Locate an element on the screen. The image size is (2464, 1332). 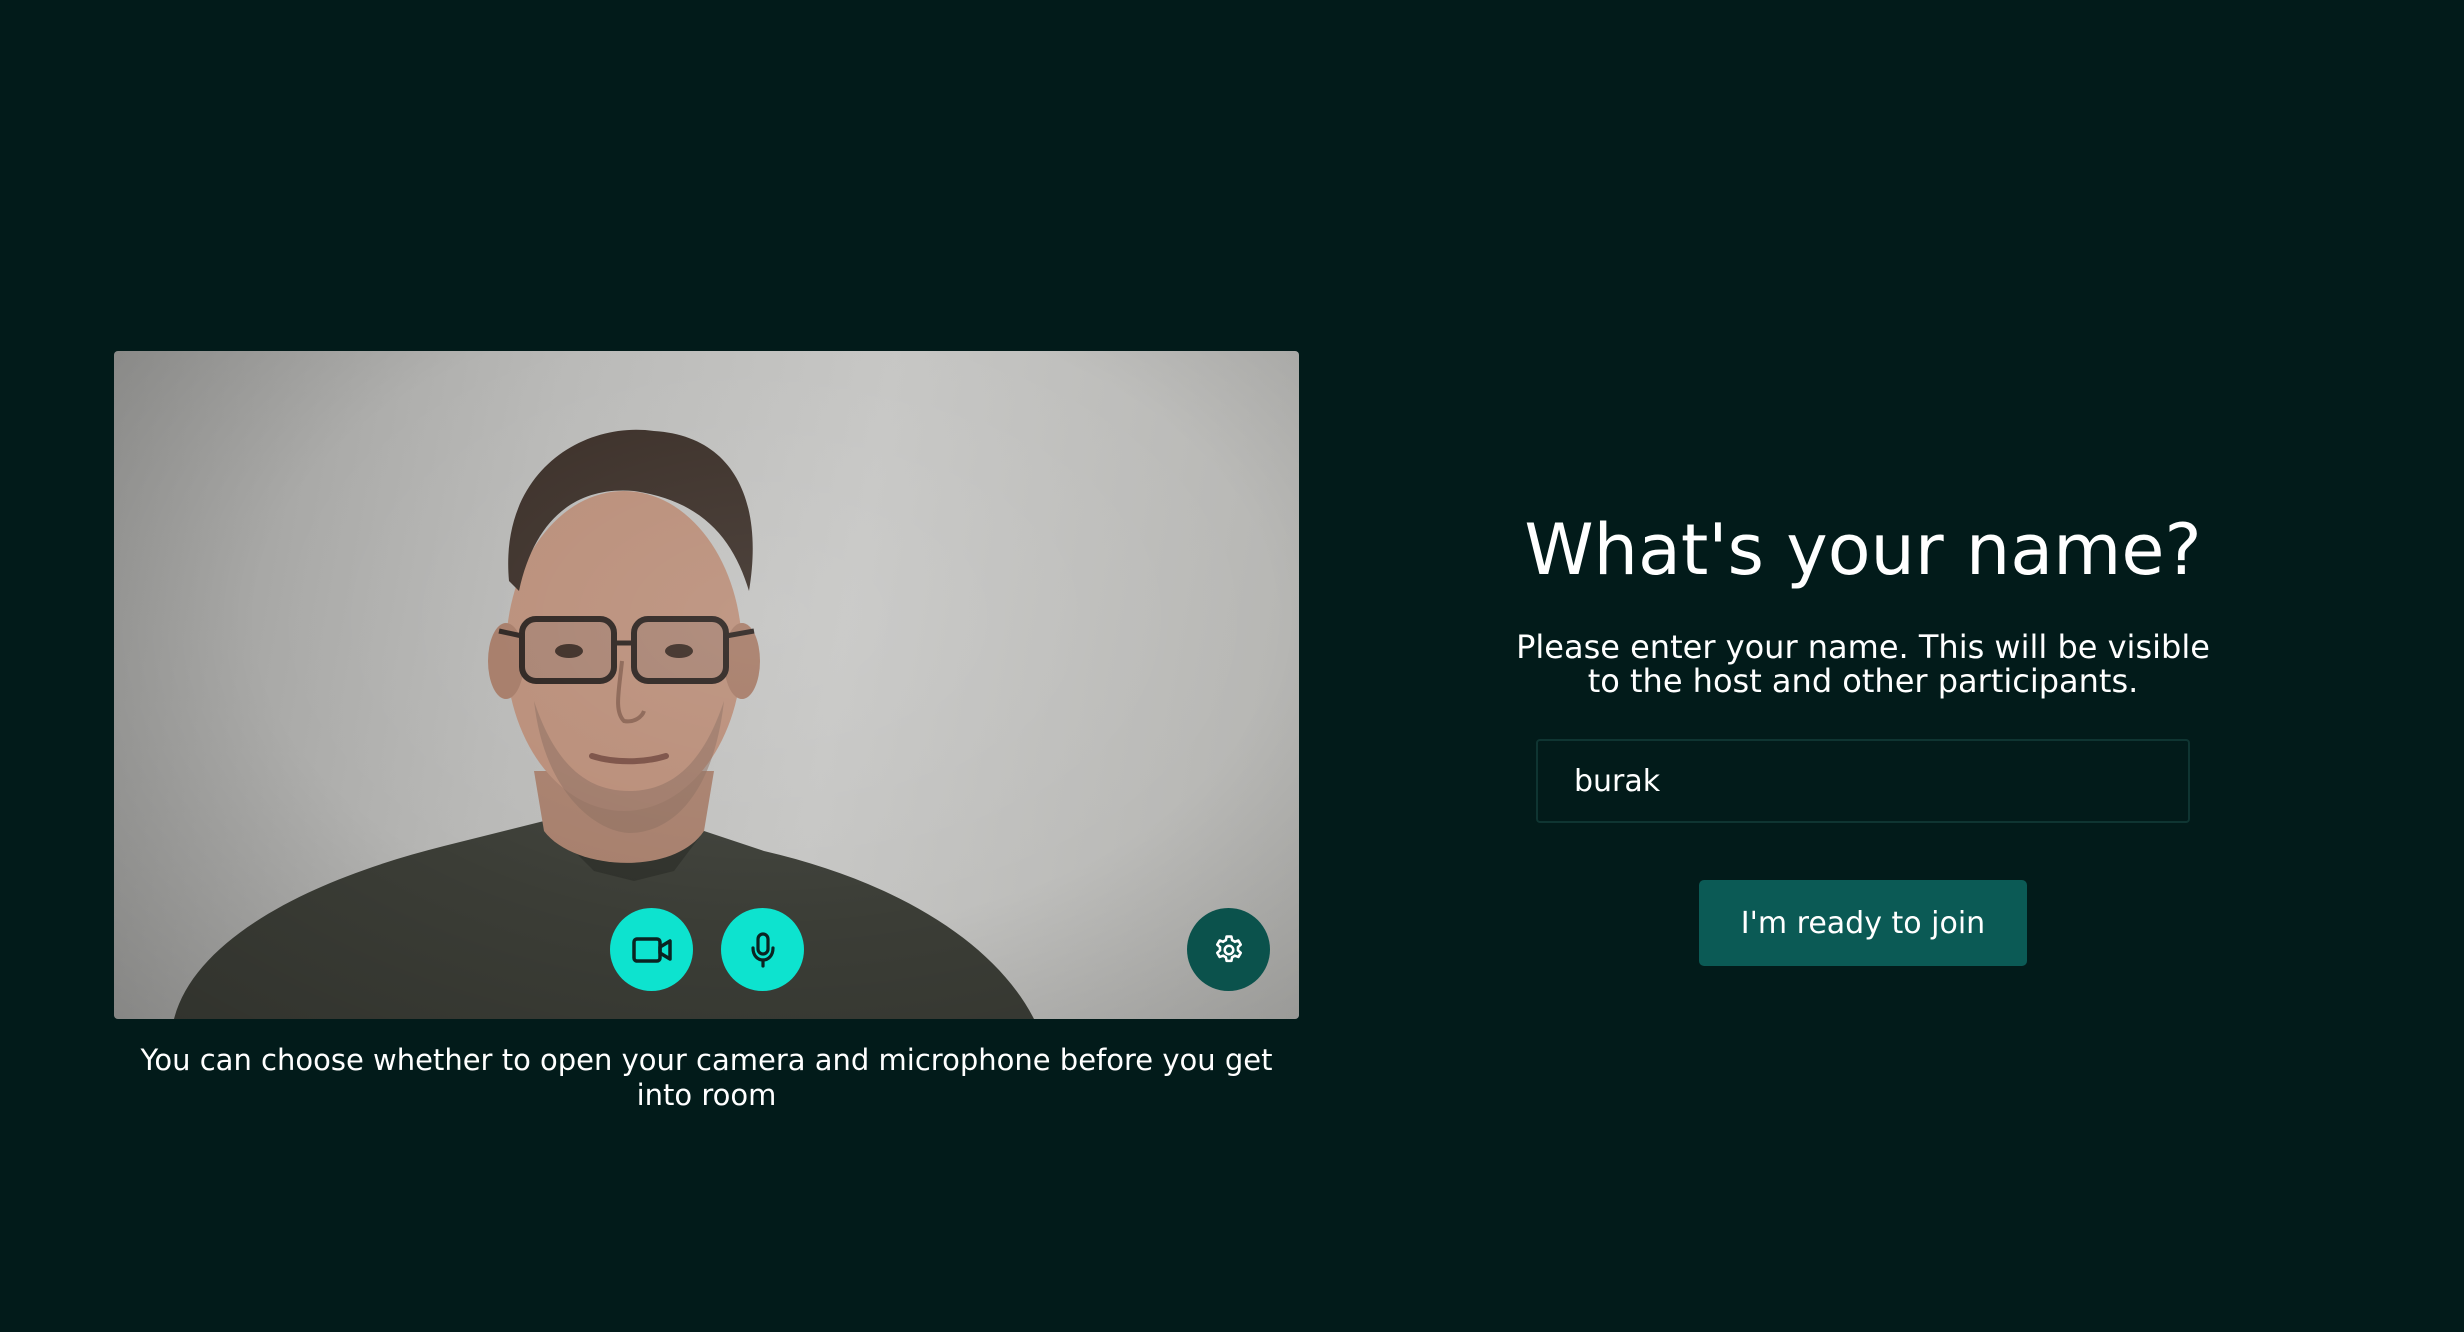
camera-toggle-button is located at coordinates (651, 949).